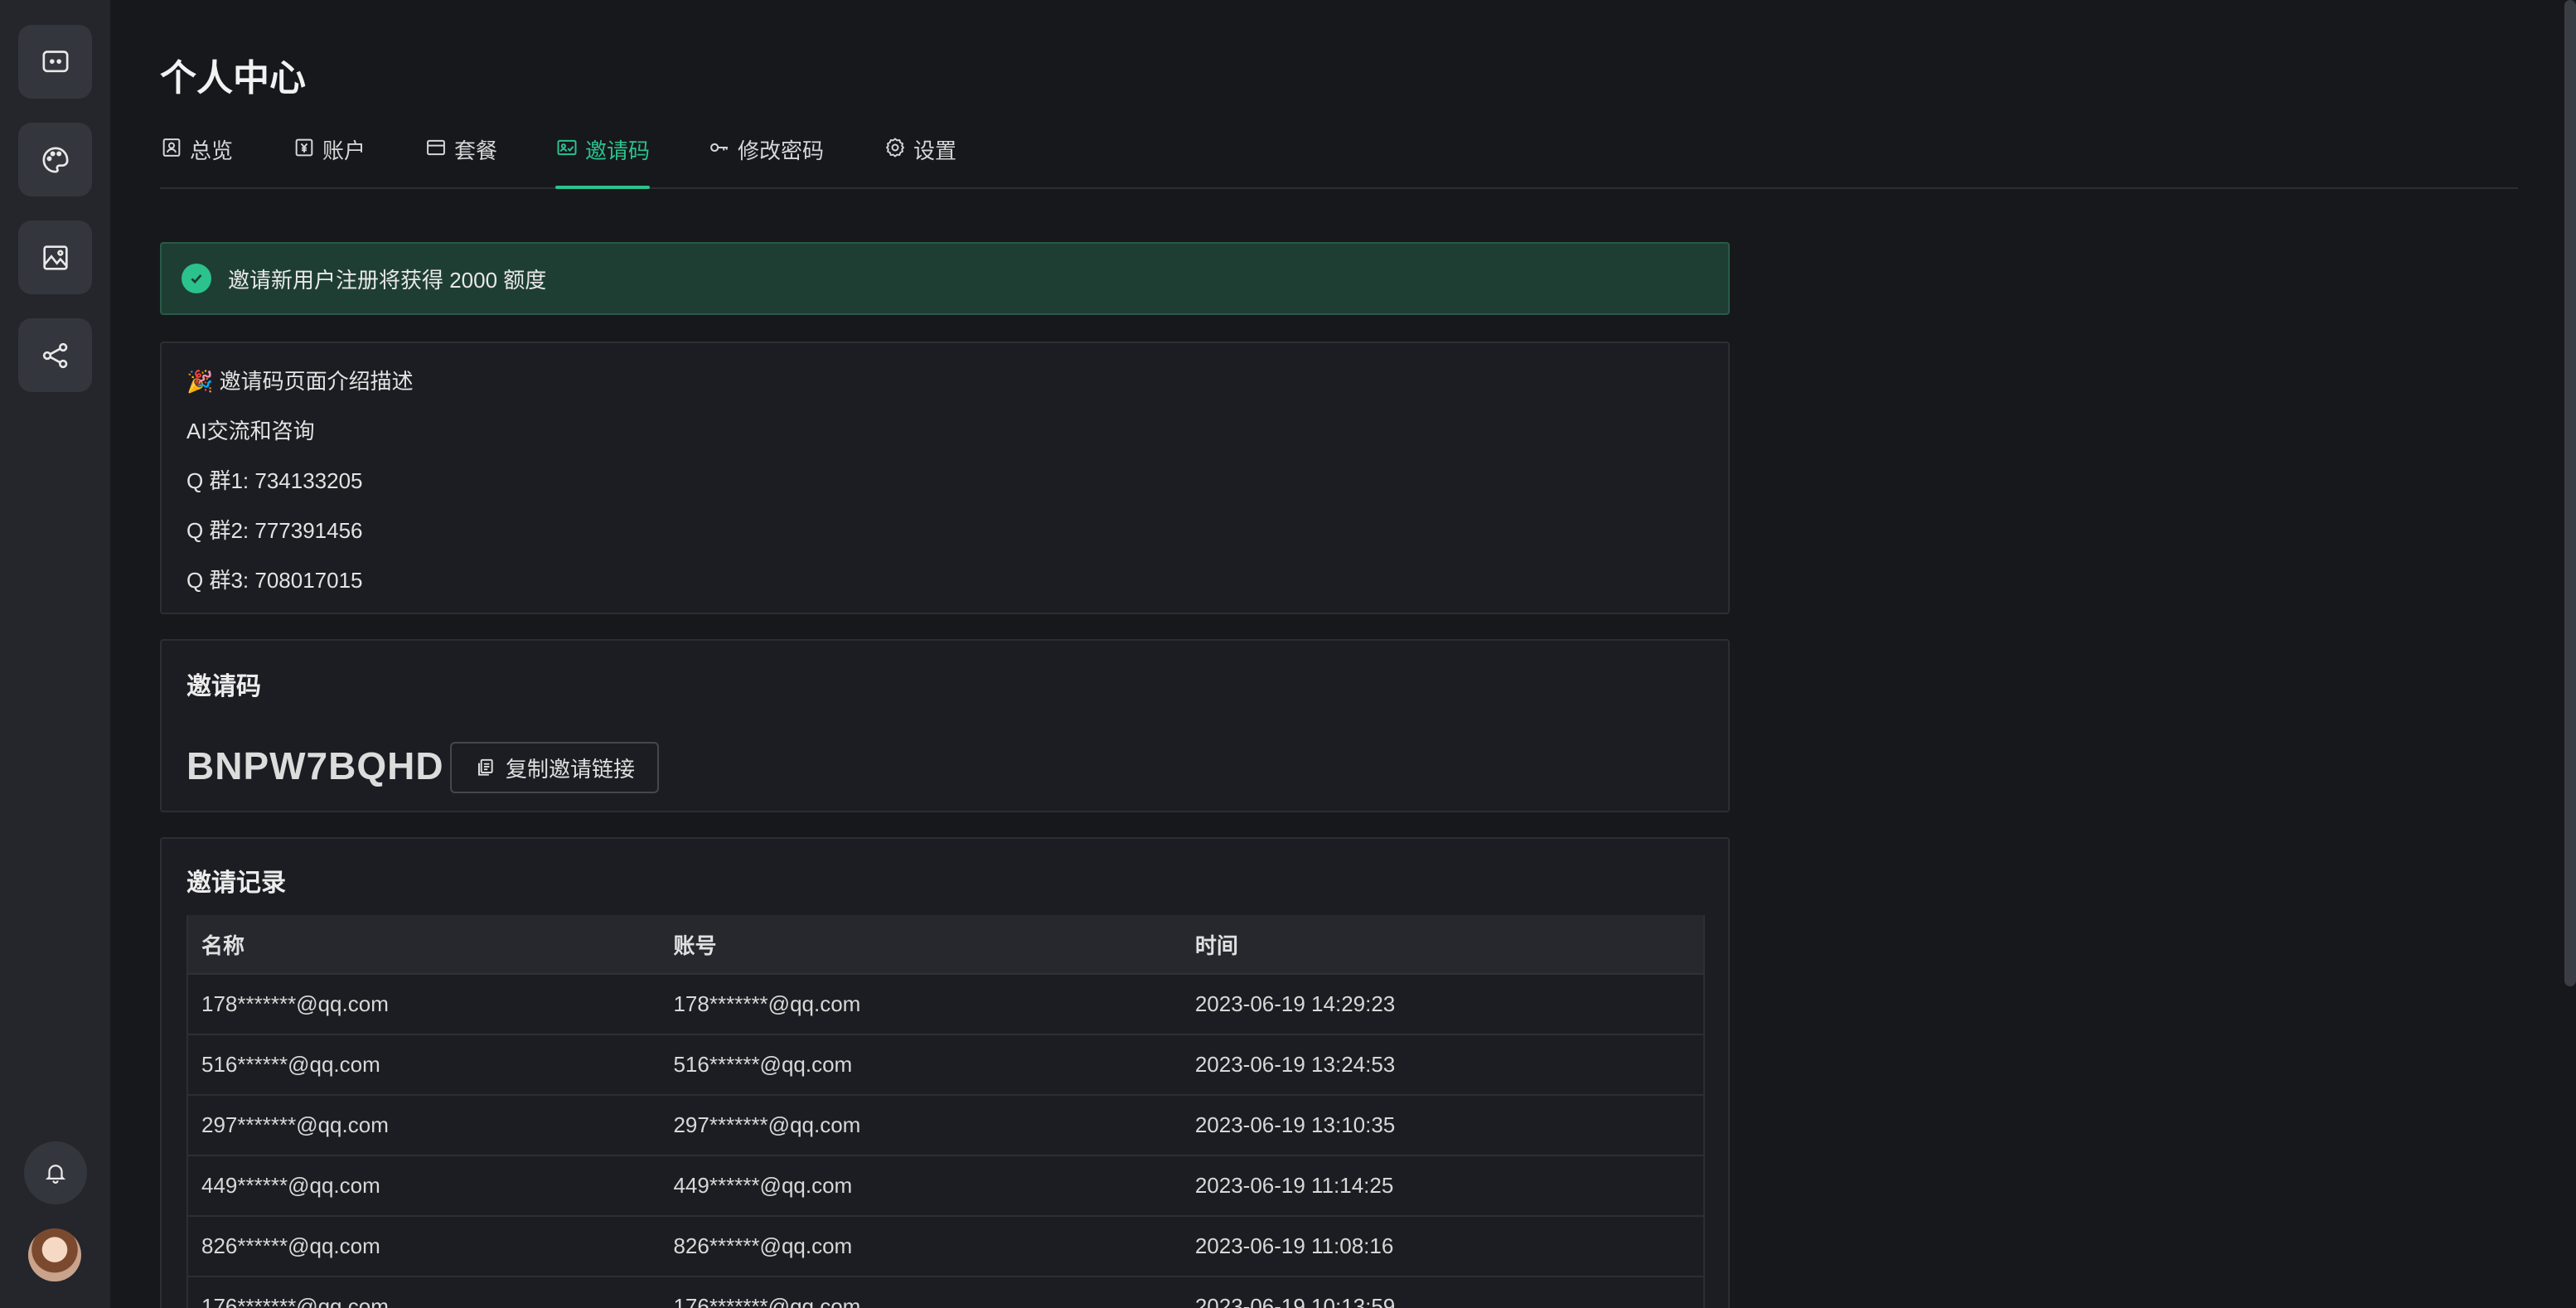 Image resolution: width=2576 pixels, height=1308 pixels. I want to click on intro-line: Q 群2: 777391456, so click(274, 530).